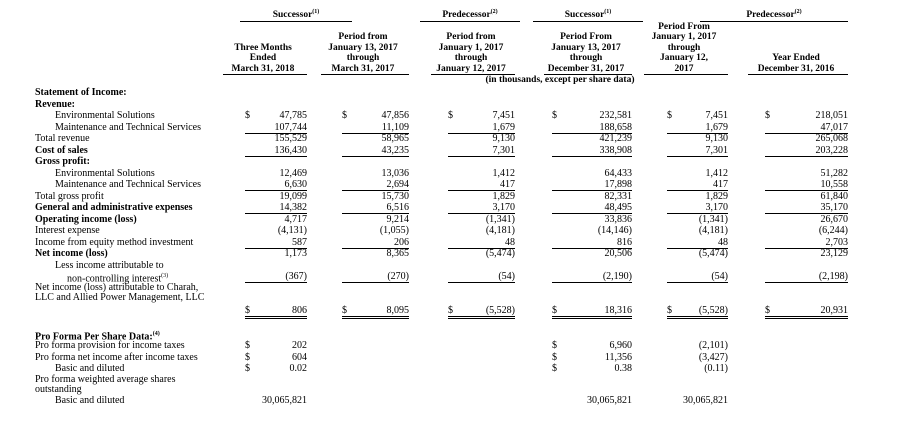  I want to click on table-cell: (2,190), so click(617, 276).